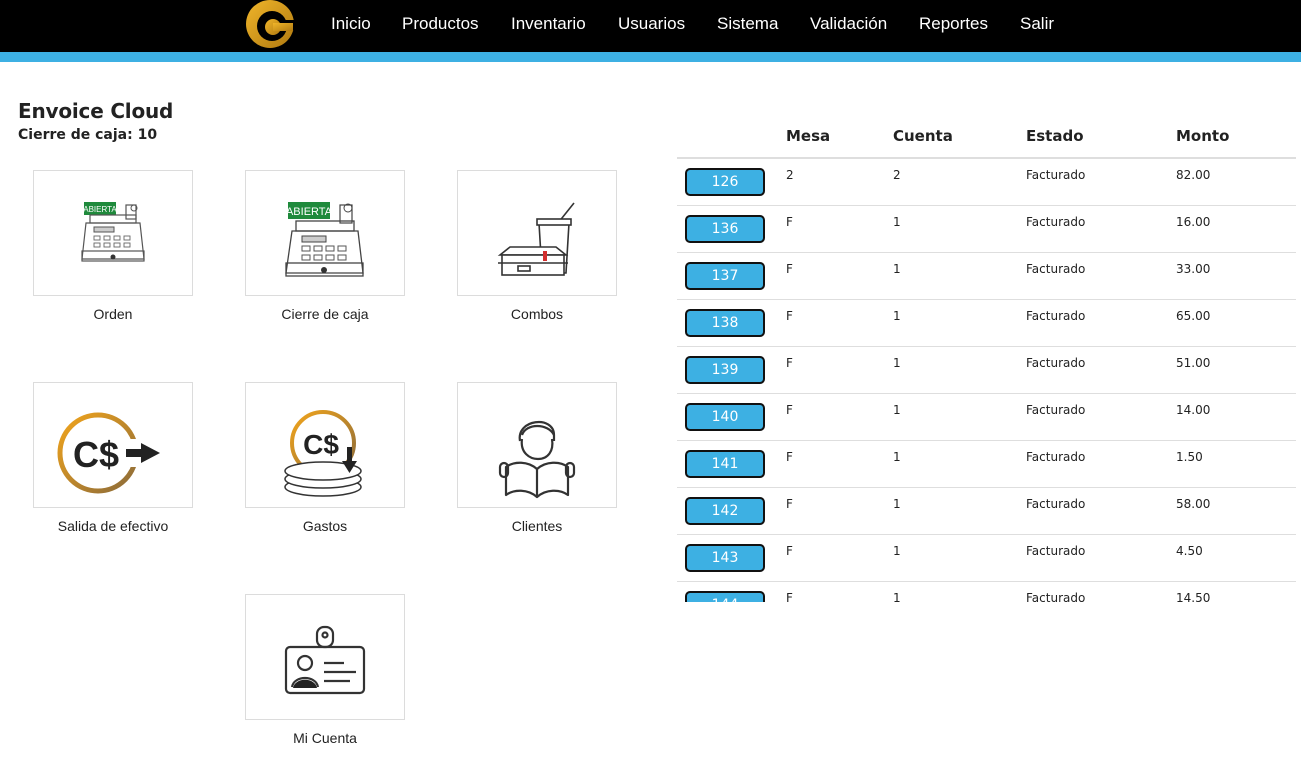  Describe the element at coordinates (1203, 136) in the screenshot. I see `column-header-monto: Monto` at that location.